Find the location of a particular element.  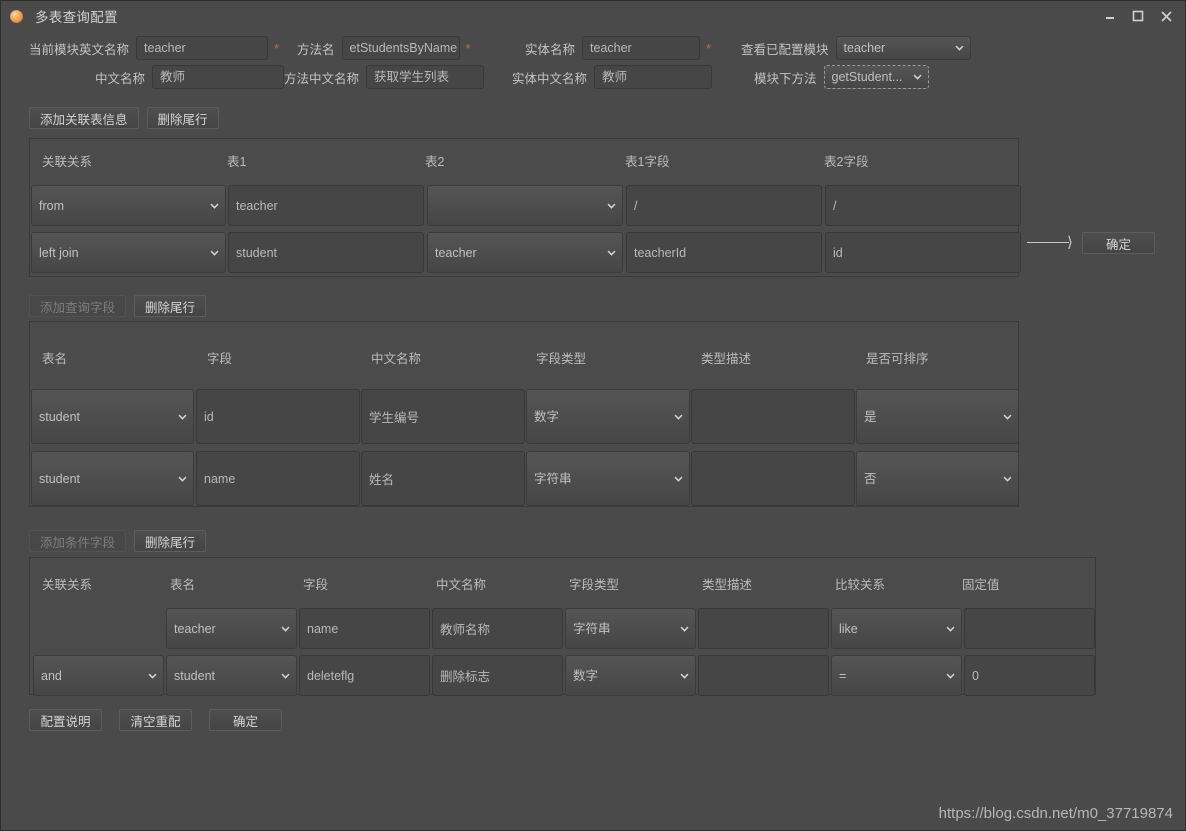

query-field-cell: name is located at coordinates (278, 478).